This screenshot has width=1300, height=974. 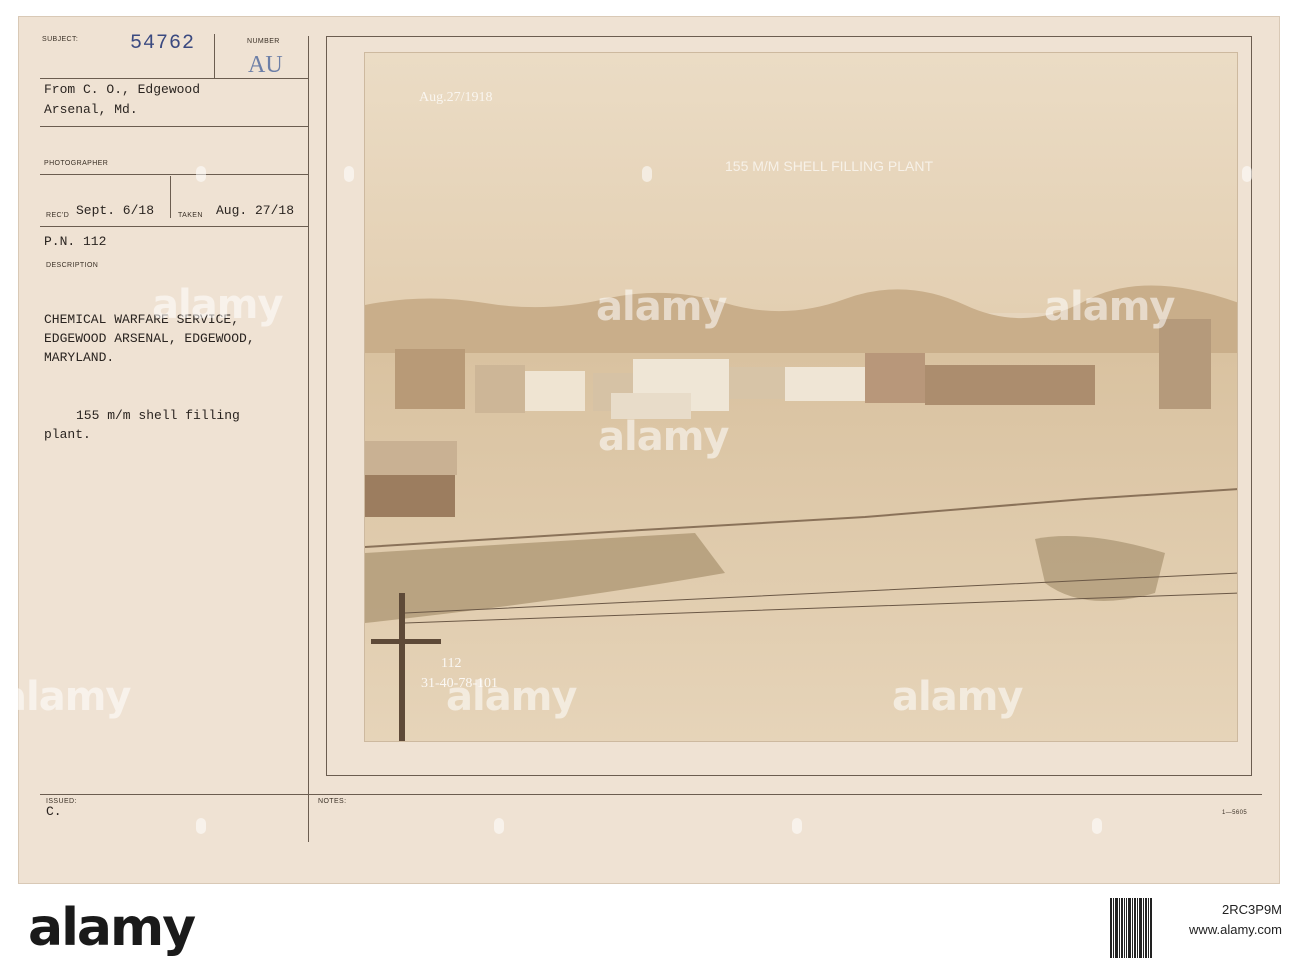 I want to click on watermark-center-top: alamy, so click(x=661, y=307).